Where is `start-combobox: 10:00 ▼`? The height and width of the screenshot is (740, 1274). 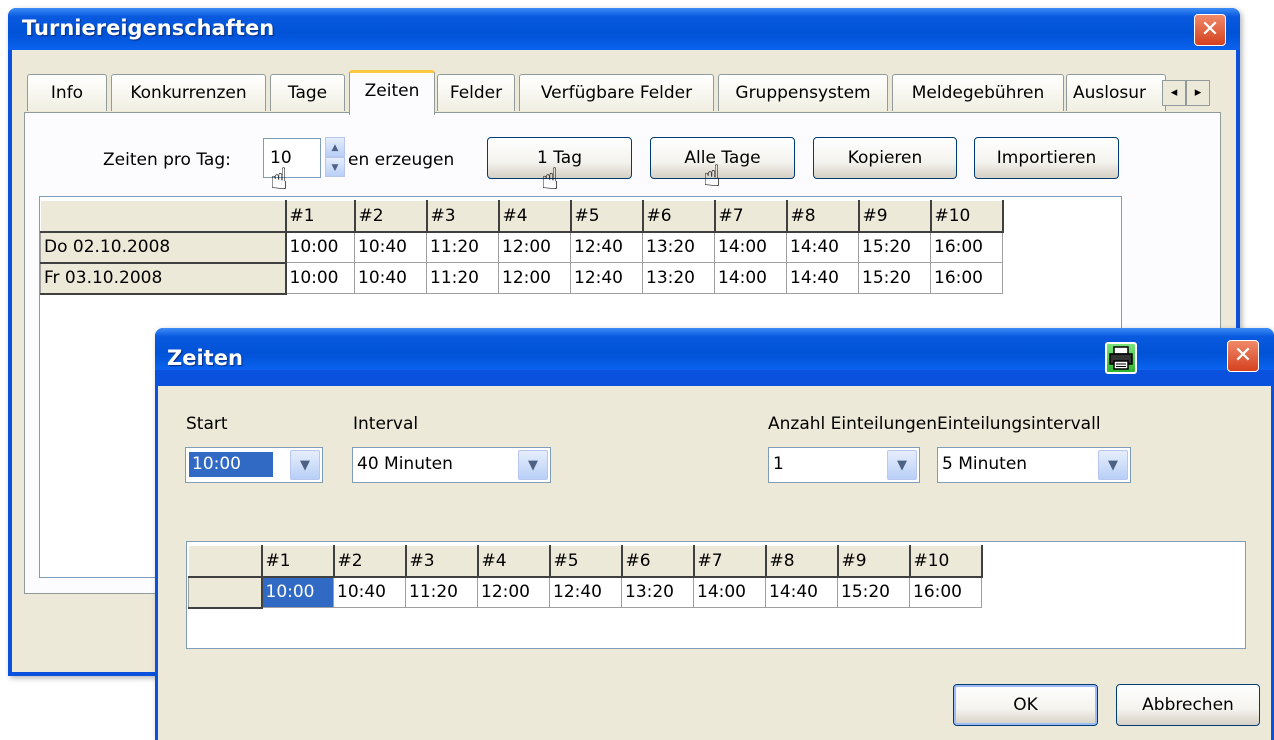
start-combobox: 10:00 ▼ is located at coordinates (254, 465).